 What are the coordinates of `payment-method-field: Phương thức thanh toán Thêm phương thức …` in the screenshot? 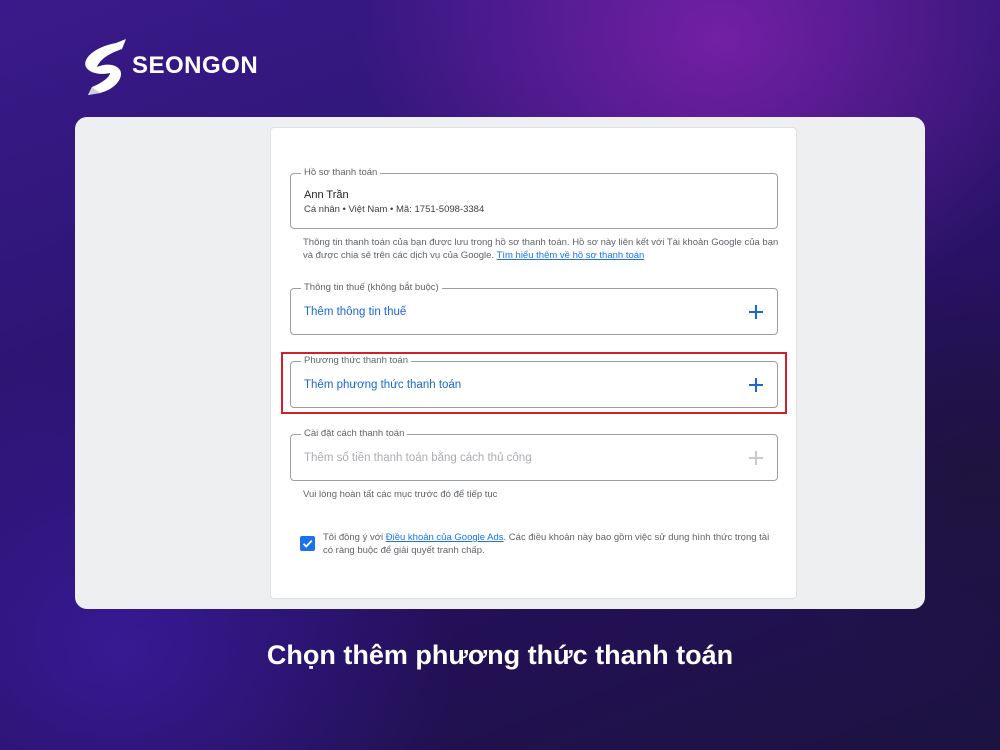 It's located at (534, 381).